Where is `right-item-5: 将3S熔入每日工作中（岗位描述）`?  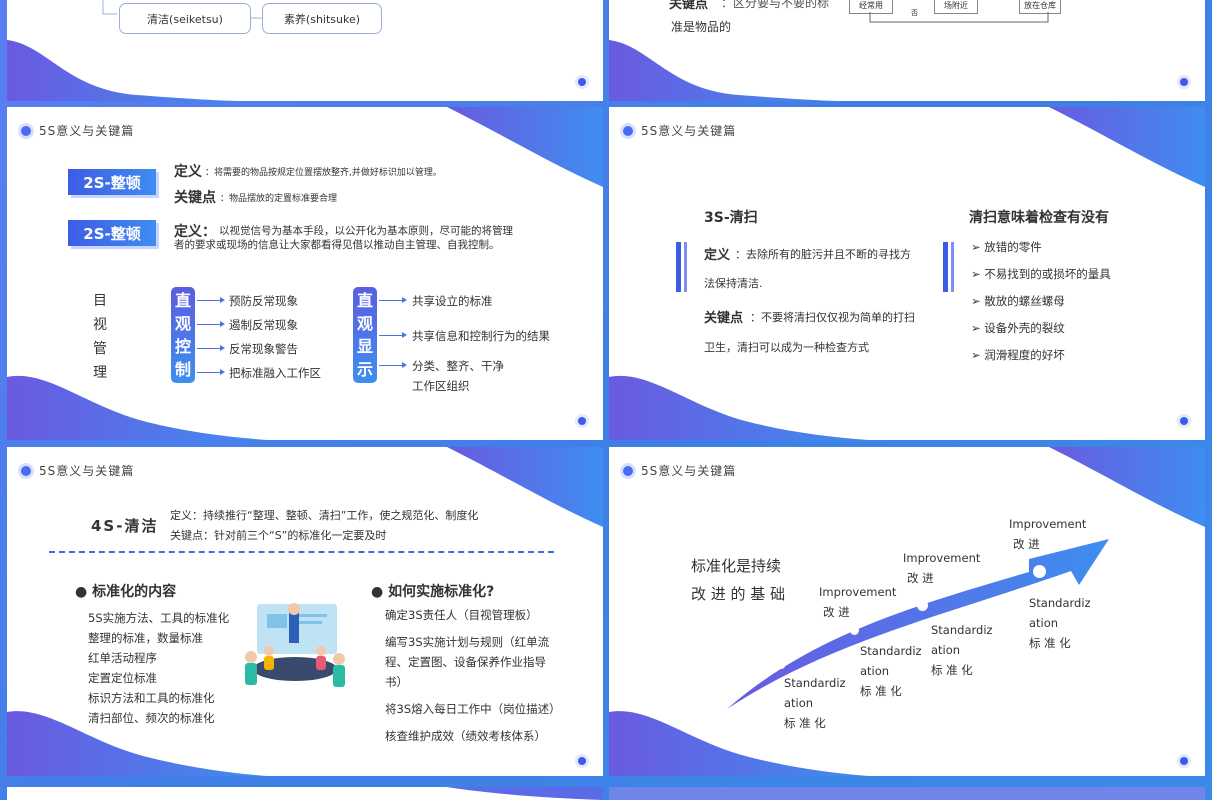 right-item-5: 将3S熔入每日工作中（岗位描述） is located at coordinates (473, 709).